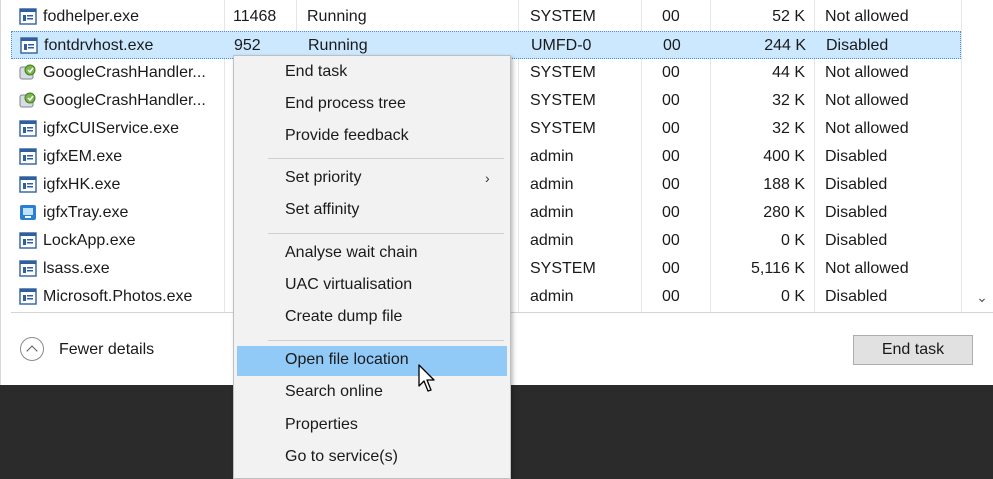 Image resolution: width=993 pixels, height=479 pixels. What do you see at coordinates (784, 156) in the screenshot?
I see `cell-memory: 400 K` at bounding box center [784, 156].